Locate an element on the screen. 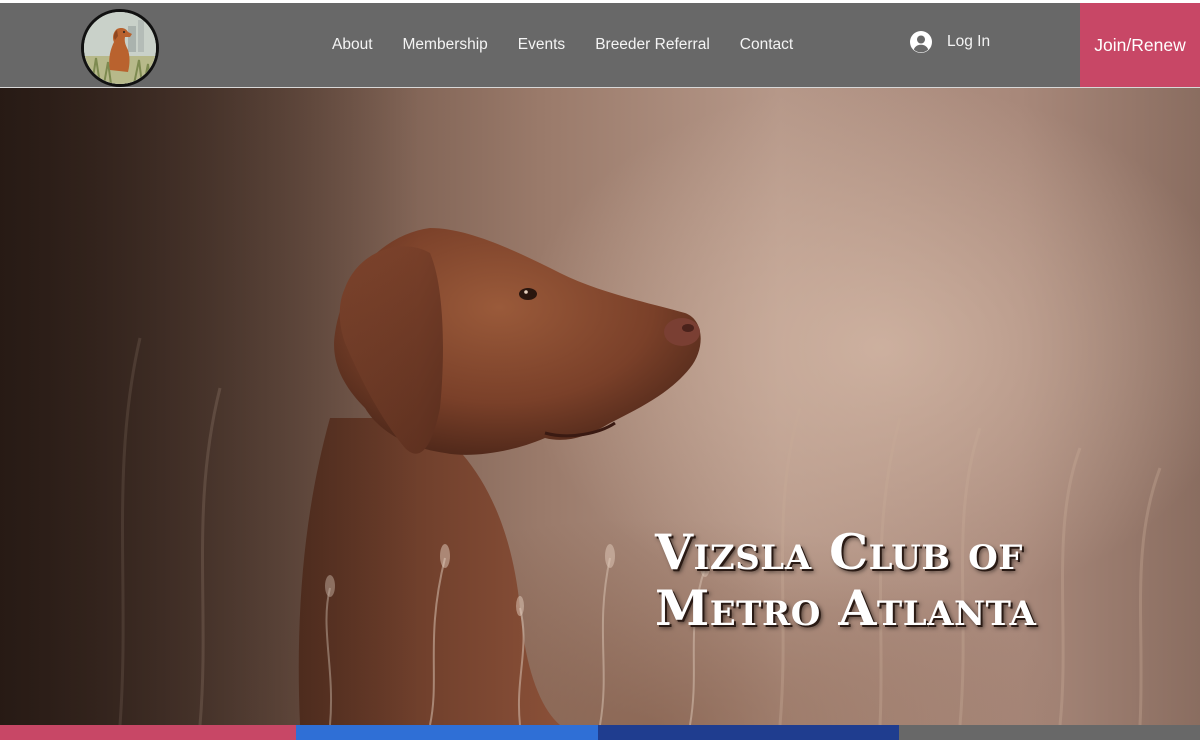 Image resolution: width=1200 pixels, height=740 pixels. vizsla-dog-logo-icon is located at coordinates (120, 48).